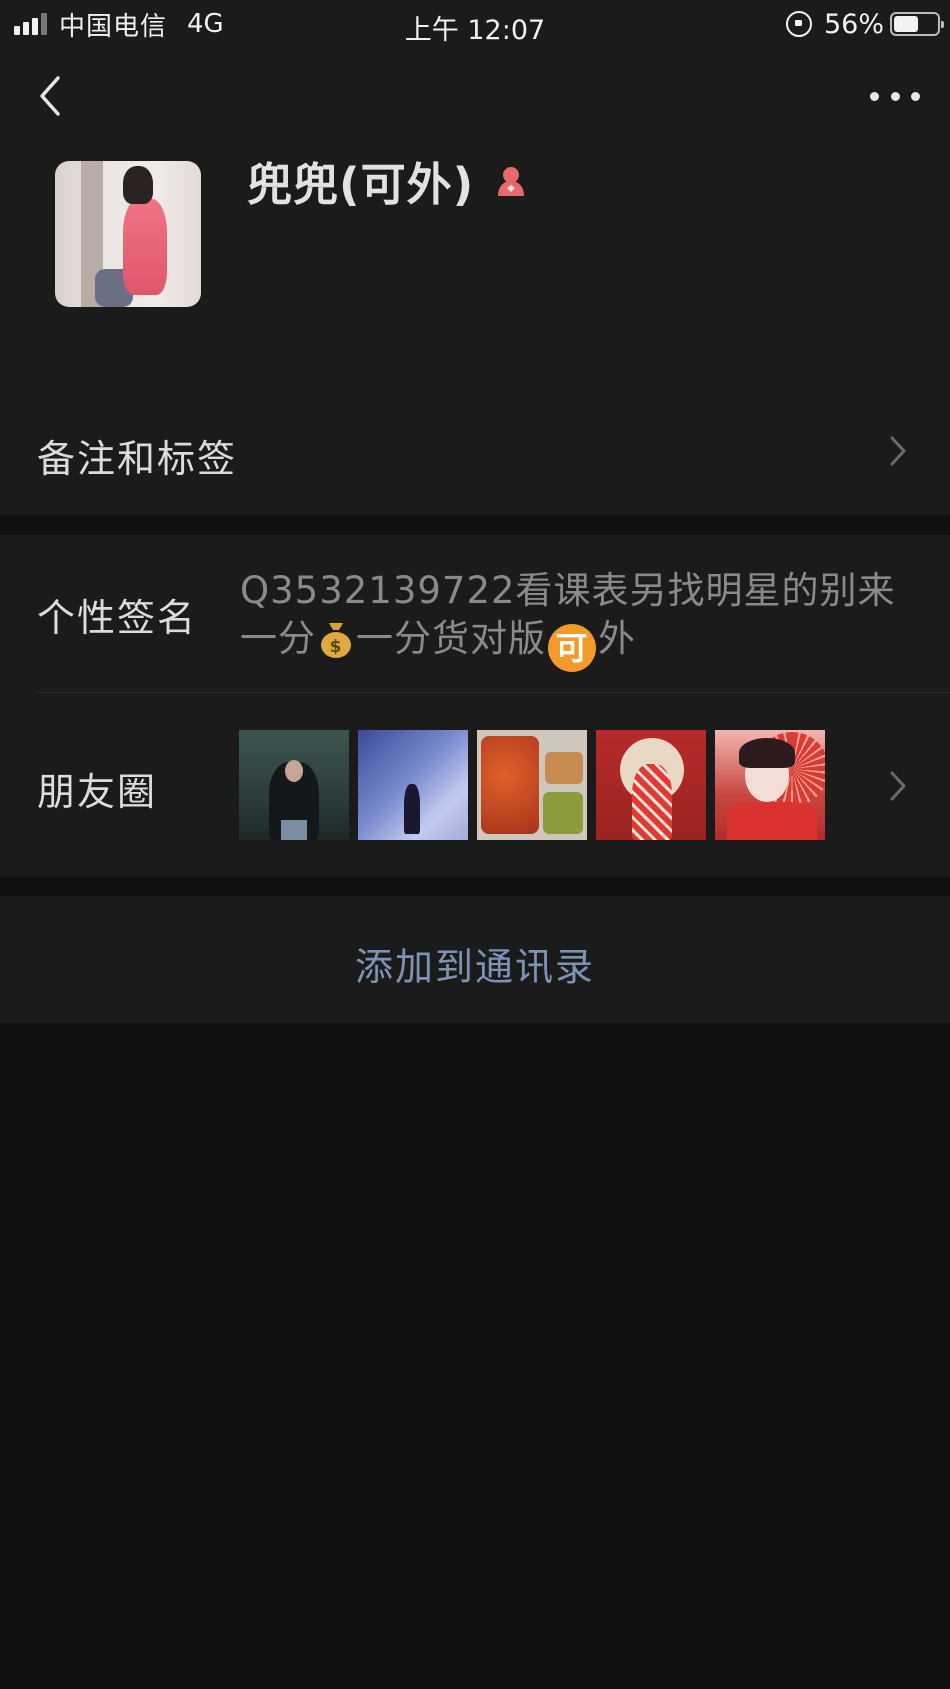 This screenshot has width=950, height=1689. What do you see at coordinates (917, 24) in the screenshot?
I see `battery-icon` at bounding box center [917, 24].